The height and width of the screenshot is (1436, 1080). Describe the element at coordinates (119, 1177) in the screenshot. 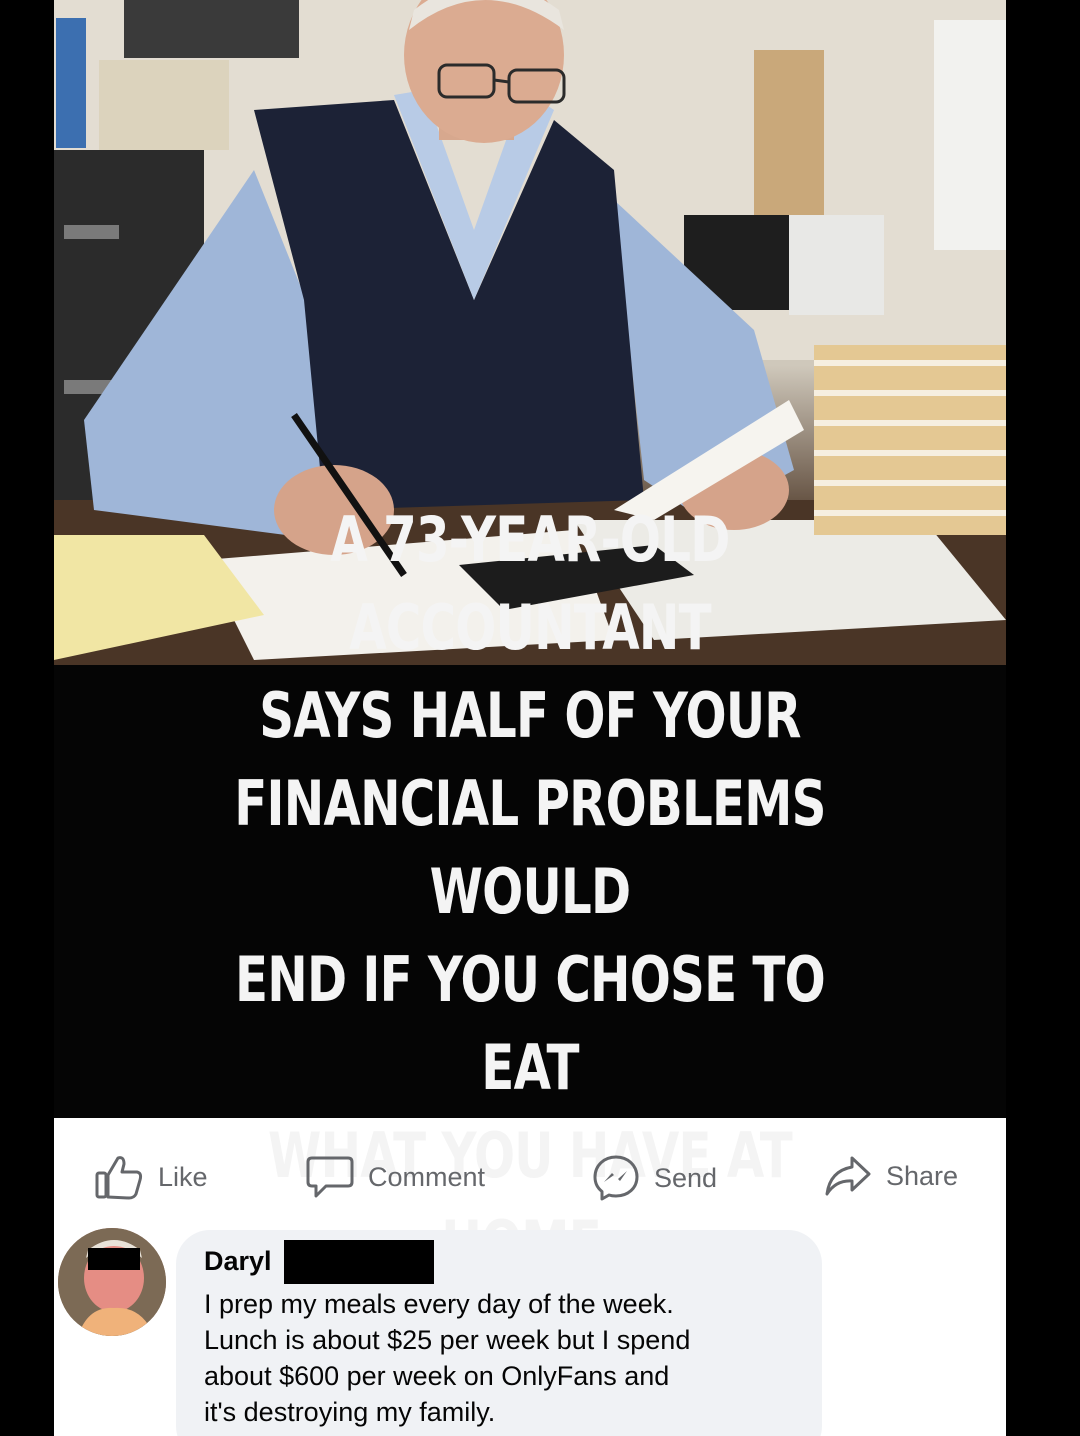

I see `thumbs-up-icon` at that location.